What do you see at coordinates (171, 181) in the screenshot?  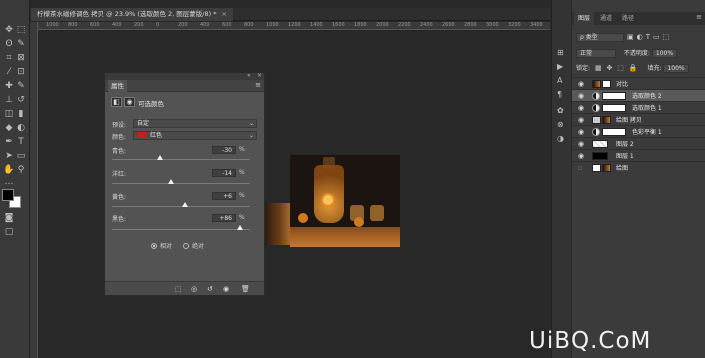 I see `magenta-slider-thumb` at bounding box center [171, 181].